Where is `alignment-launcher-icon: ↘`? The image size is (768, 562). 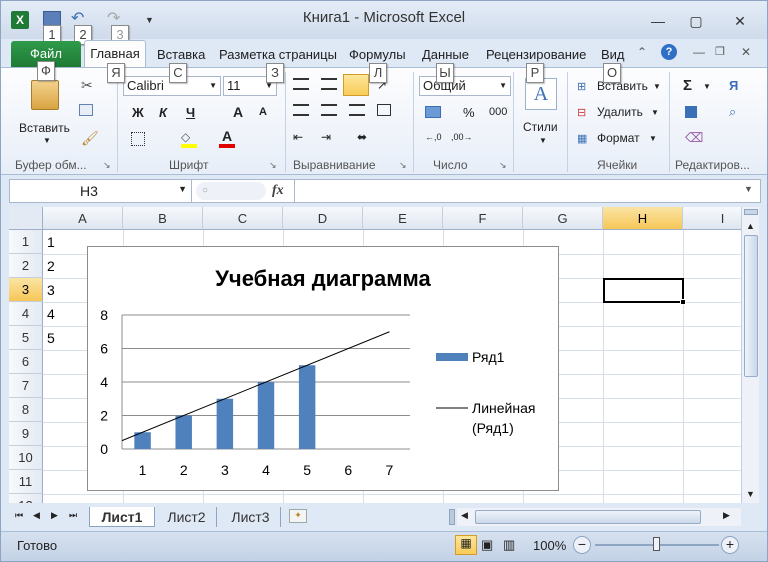 alignment-launcher-icon: ↘ is located at coordinates (403, 165).